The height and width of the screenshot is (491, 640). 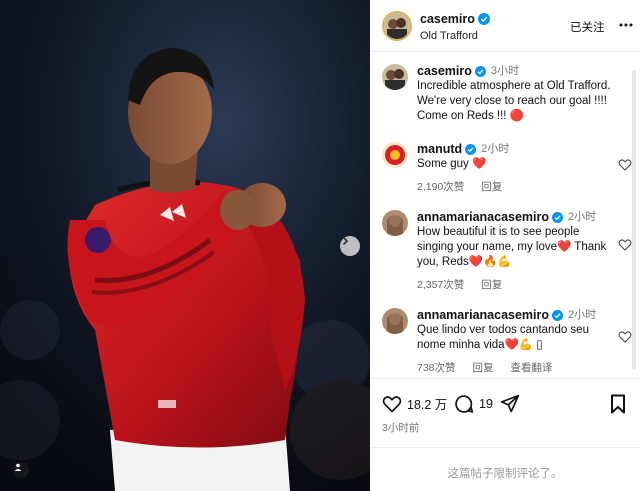 I want to click on bookmark-icon, so click(x=618, y=404).